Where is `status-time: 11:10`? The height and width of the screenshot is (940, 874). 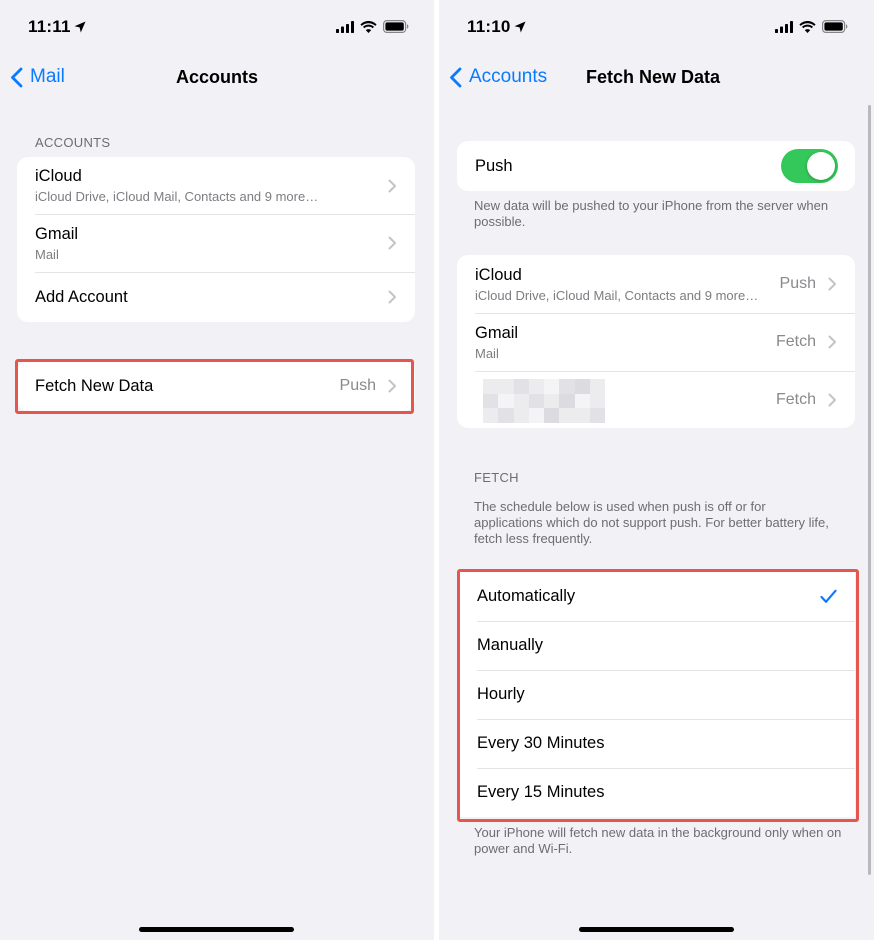
status-time: 11:10 is located at coordinates (496, 27).